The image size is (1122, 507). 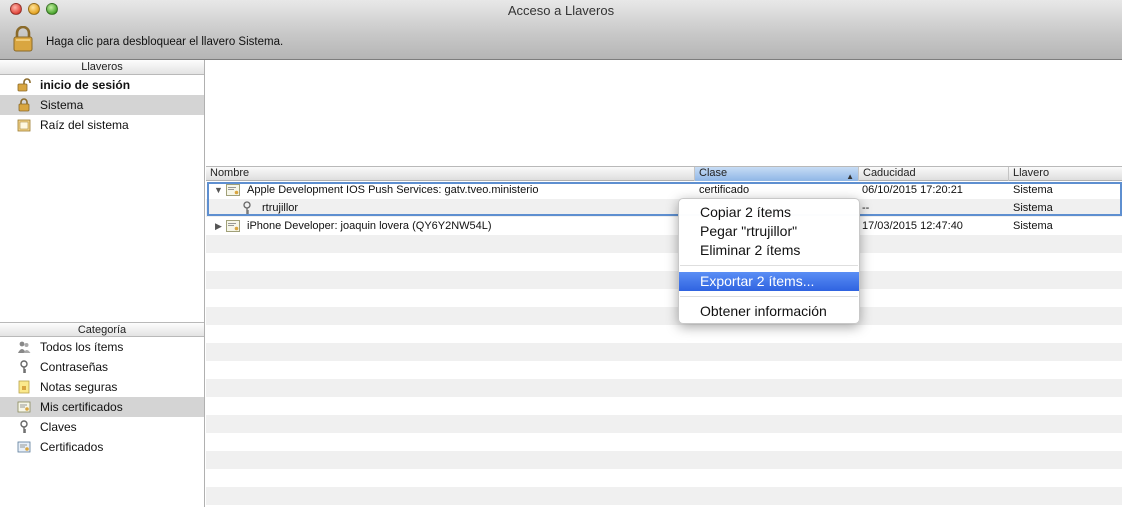 What do you see at coordinates (84, 125) in the screenshot?
I see `sidebar-item-label: Raíz del sistema` at bounding box center [84, 125].